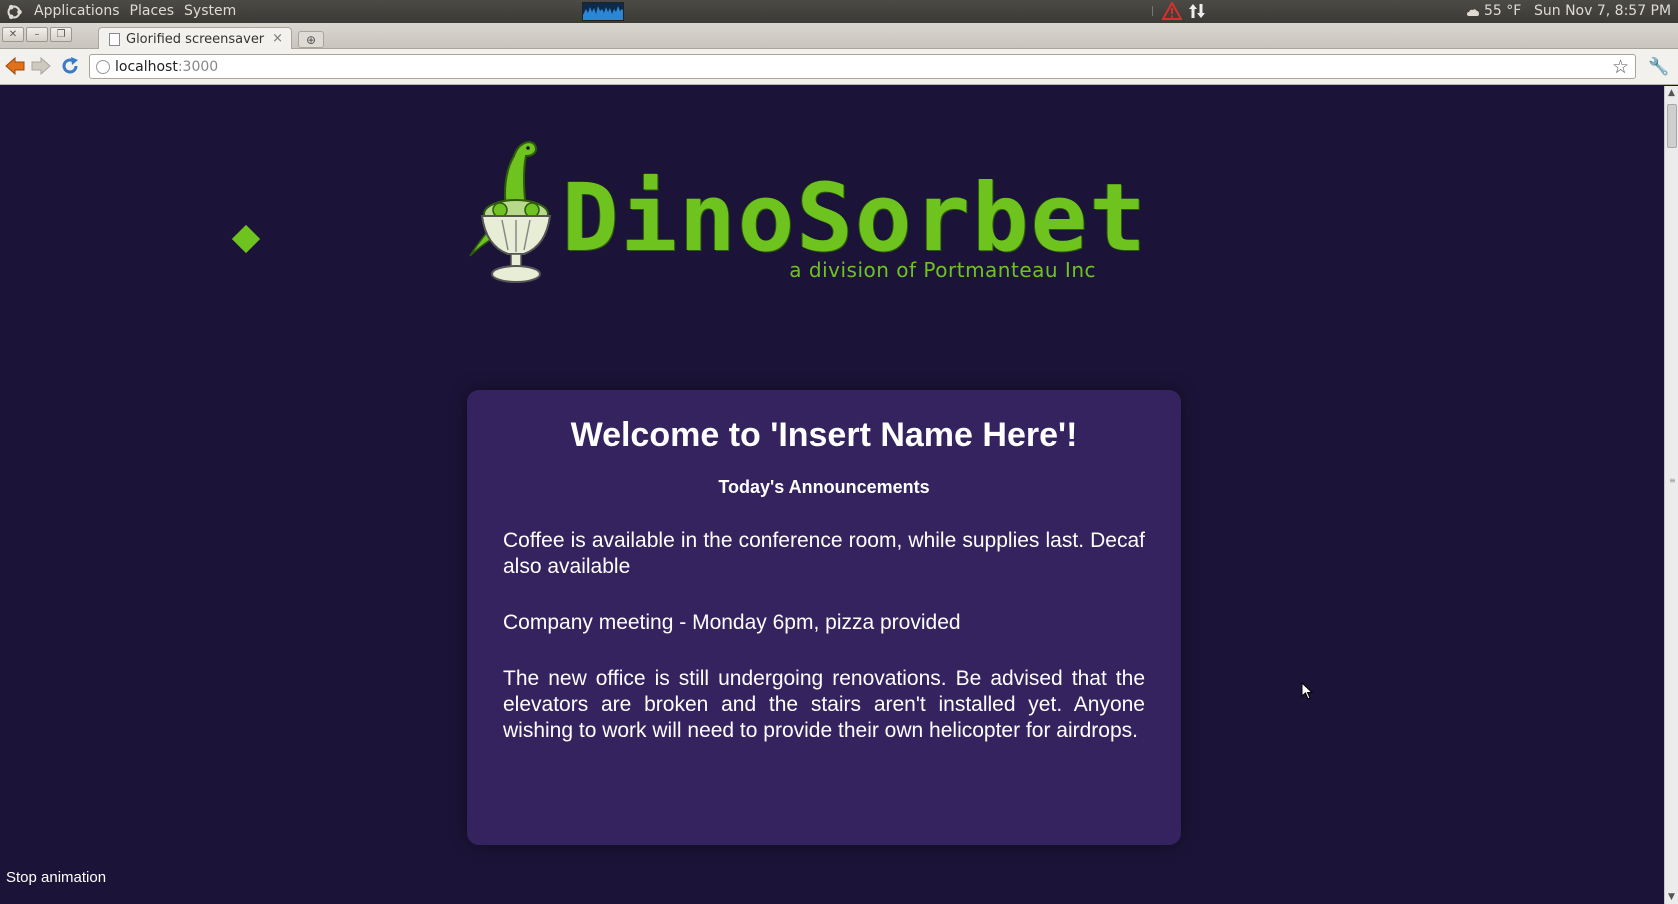 The height and width of the screenshot is (904, 1678). Describe the element at coordinates (70, 66) in the screenshot. I see `reload-icon` at that location.